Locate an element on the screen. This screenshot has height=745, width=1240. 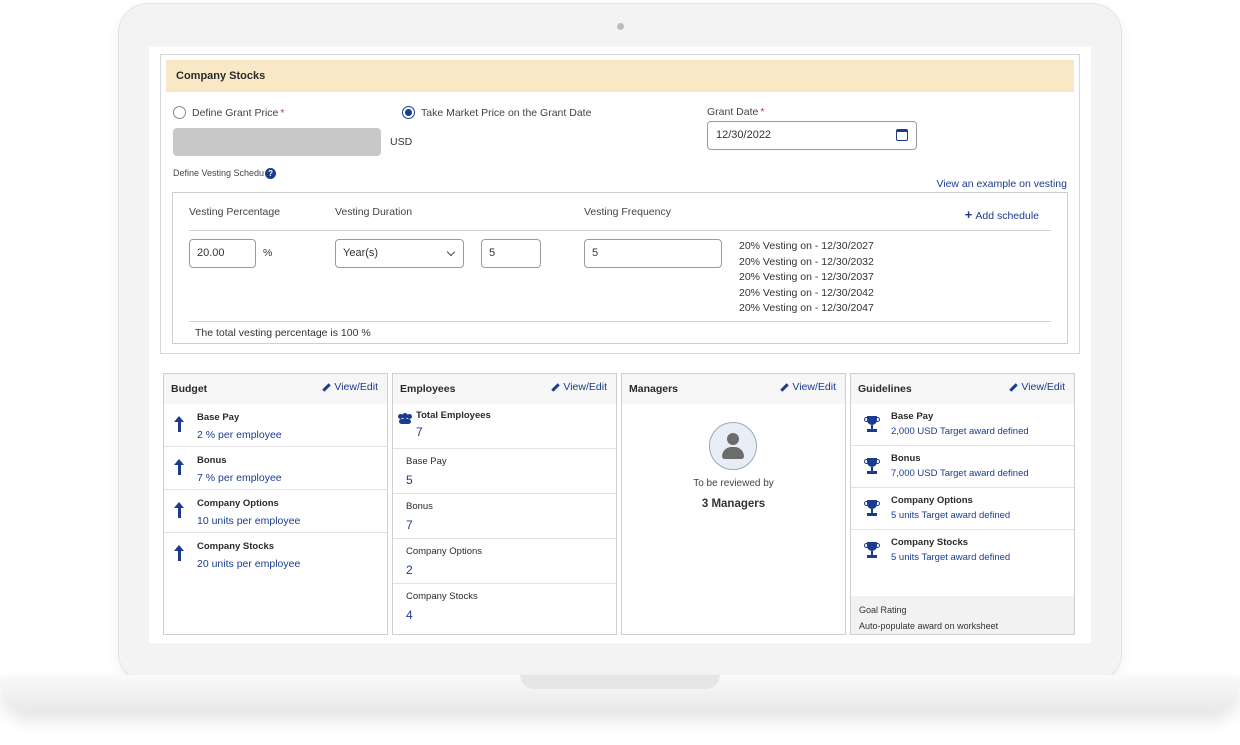
vesting-date-line: 20% Vesting on - 12/30/2037 is located at coordinates (806, 277).